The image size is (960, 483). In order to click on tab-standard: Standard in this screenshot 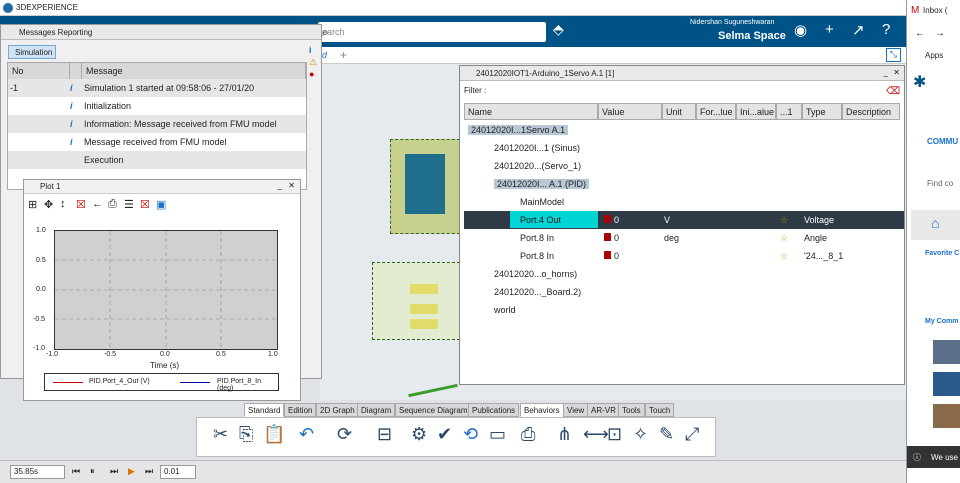, I will do `click(264, 410)`.